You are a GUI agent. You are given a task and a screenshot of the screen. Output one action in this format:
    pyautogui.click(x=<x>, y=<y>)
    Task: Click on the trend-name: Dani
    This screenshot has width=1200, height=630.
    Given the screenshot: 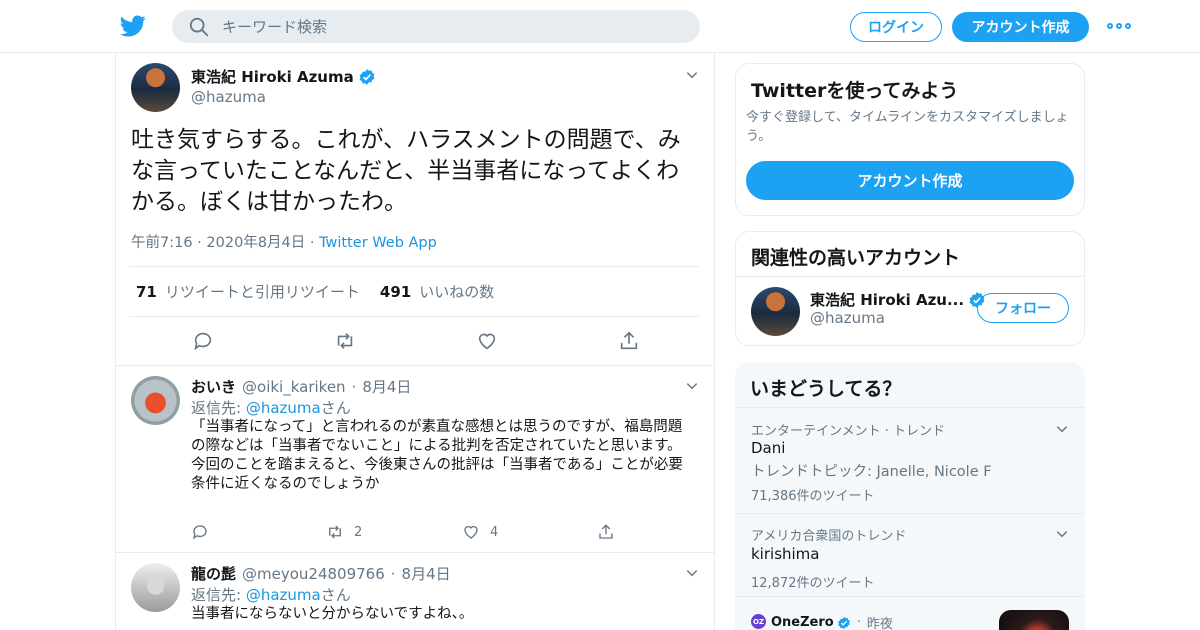 What is the action you would take?
    pyautogui.click(x=768, y=448)
    